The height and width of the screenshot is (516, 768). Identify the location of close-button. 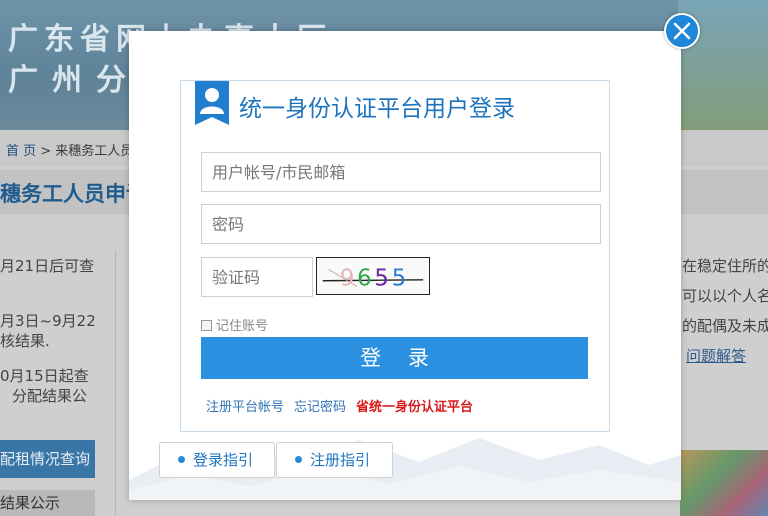
(682, 31).